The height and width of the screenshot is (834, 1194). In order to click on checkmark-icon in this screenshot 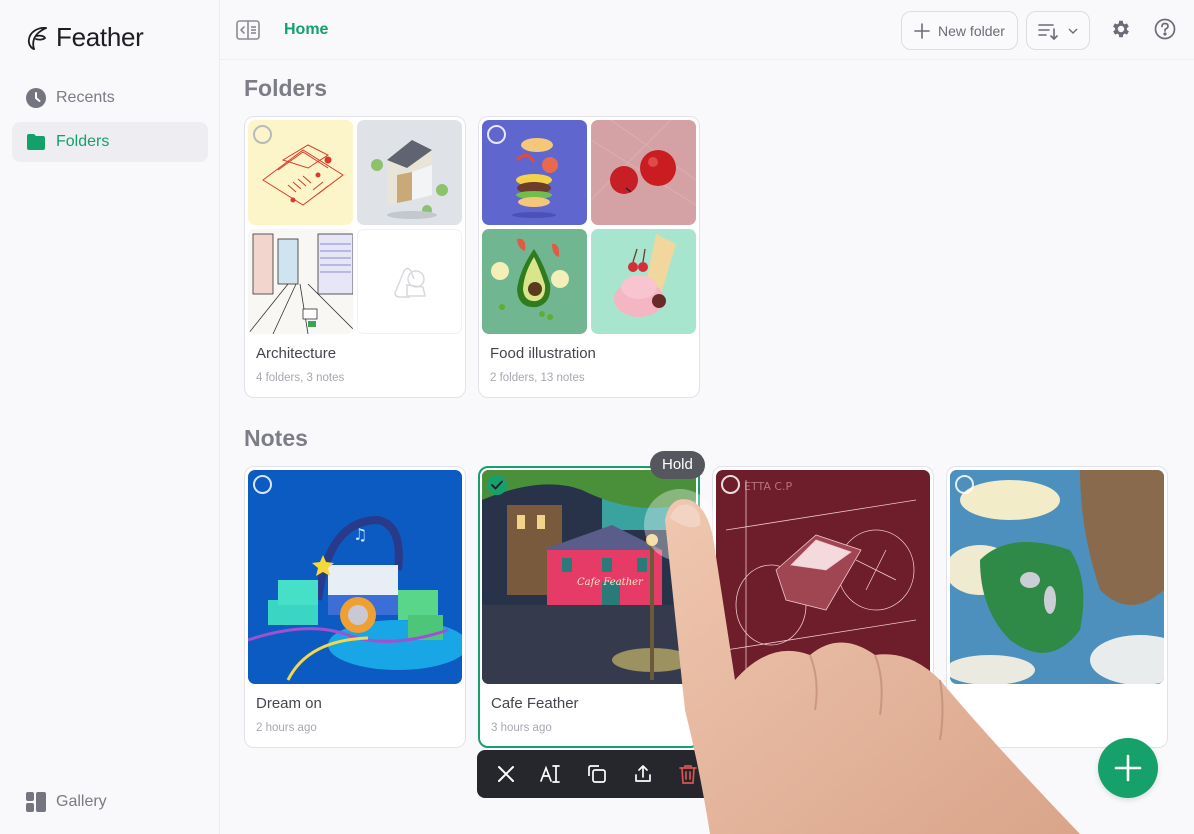, I will do `click(497, 485)`.